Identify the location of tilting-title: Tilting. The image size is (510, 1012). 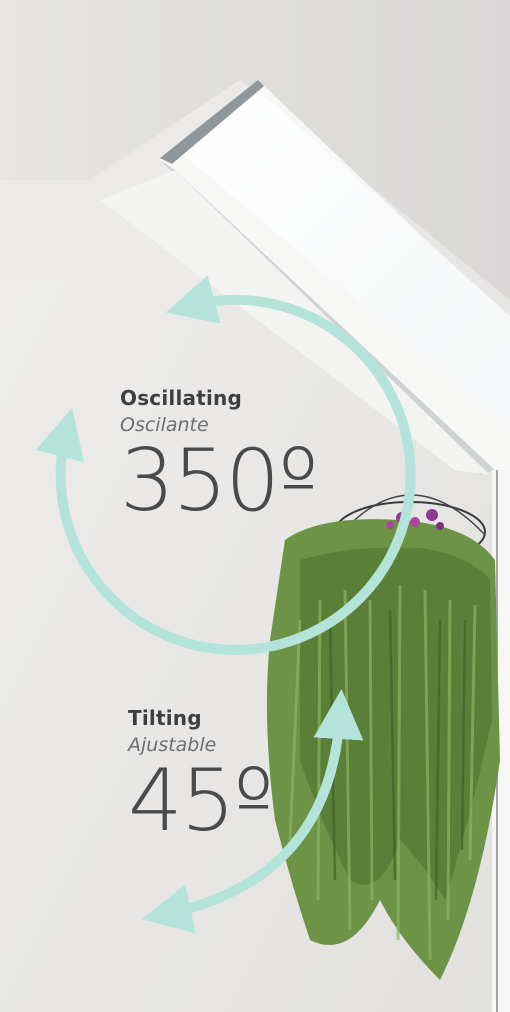
(165, 718).